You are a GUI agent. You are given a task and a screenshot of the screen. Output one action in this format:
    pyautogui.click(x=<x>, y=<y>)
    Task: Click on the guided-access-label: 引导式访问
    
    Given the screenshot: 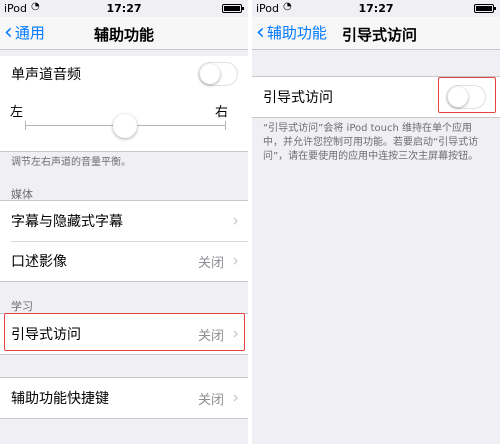 What is the action you would take?
    pyautogui.click(x=298, y=98)
    